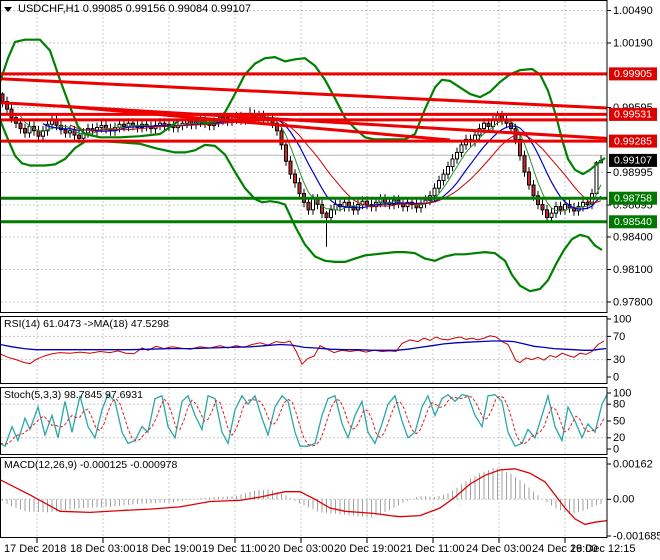 Image resolution: width=660 pixels, height=560 pixels. I want to click on svg-text: 18 Dec 03:00, so click(102, 549).